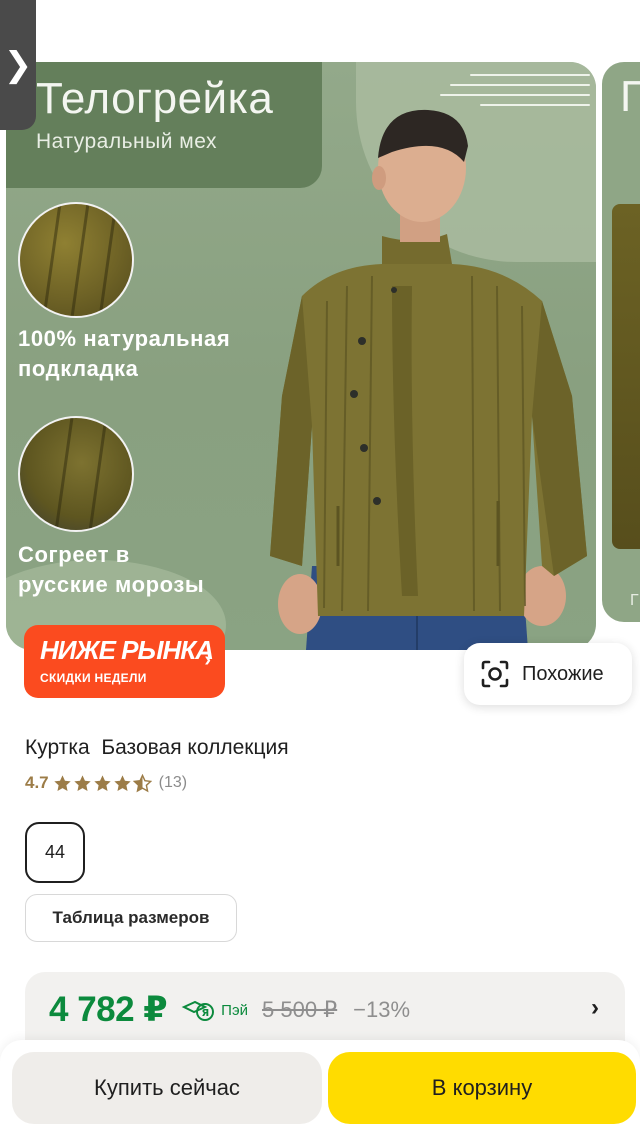 Image resolution: width=640 pixels, height=1129 pixels. Describe the element at coordinates (495, 674) in the screenshot. I see `lens-icon` at that location.